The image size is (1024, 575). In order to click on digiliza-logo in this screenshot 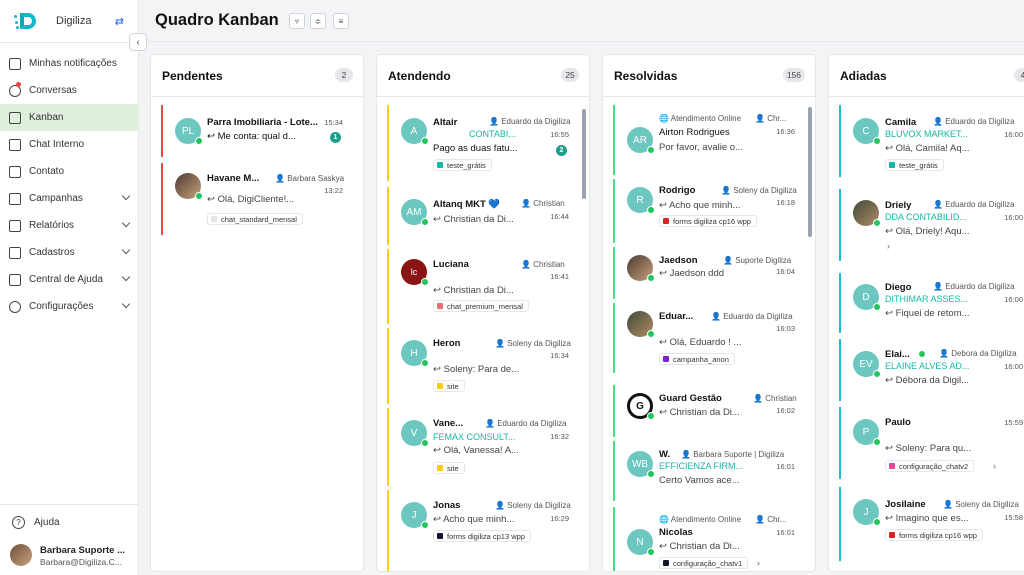, I will do `click(26, 21)`.